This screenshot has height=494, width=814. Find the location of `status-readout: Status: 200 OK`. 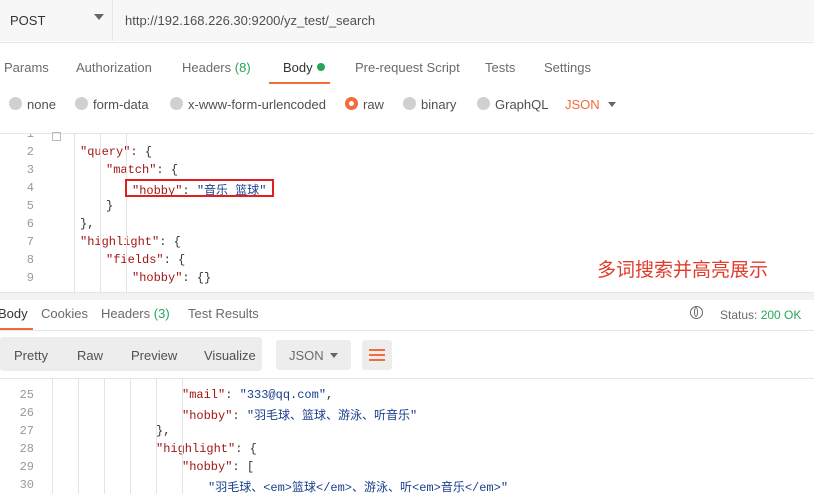

status-readout: Status: 200 OK is located at coordinates (760, 315).